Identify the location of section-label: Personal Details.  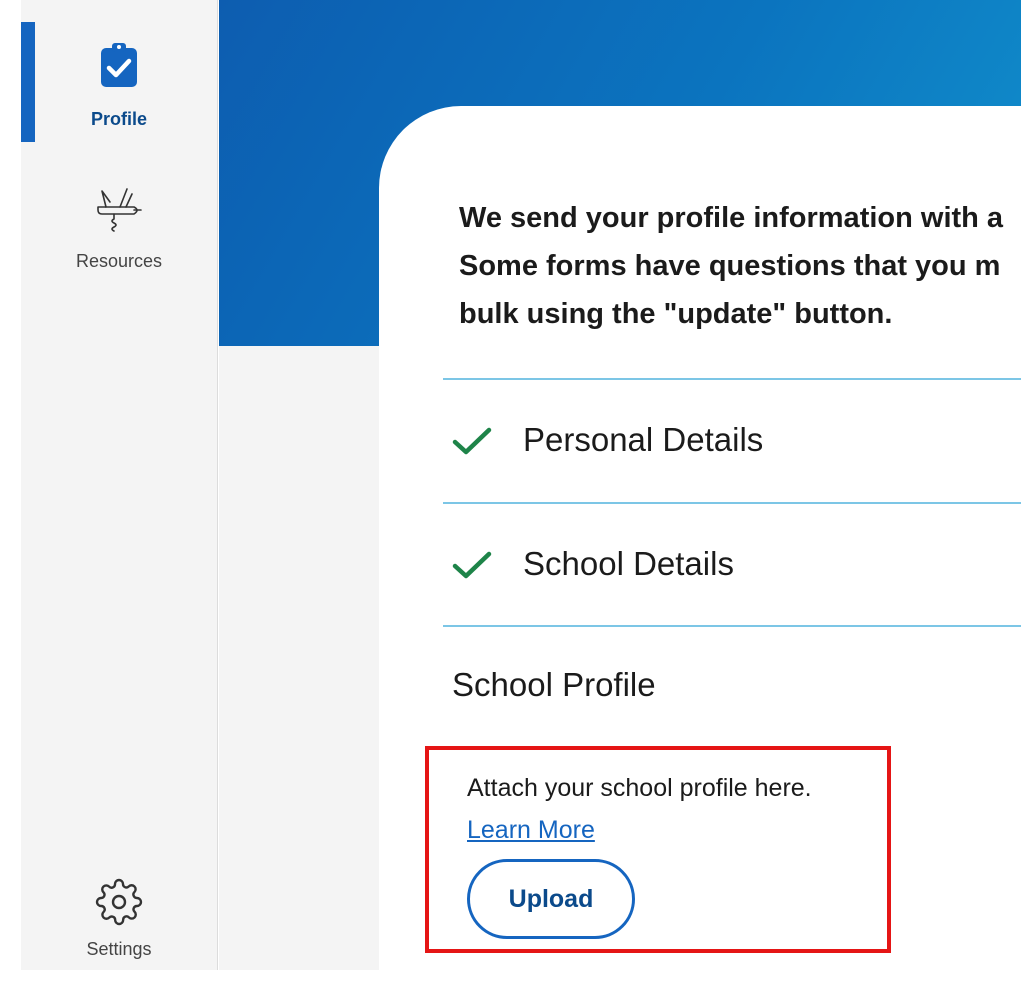
(643, 439).